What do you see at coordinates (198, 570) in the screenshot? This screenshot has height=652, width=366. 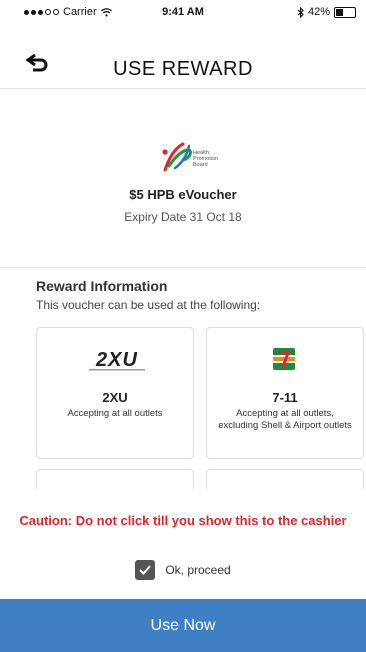 I see `proceed-label: Ok, proceed` at bounding box center [198, 570].